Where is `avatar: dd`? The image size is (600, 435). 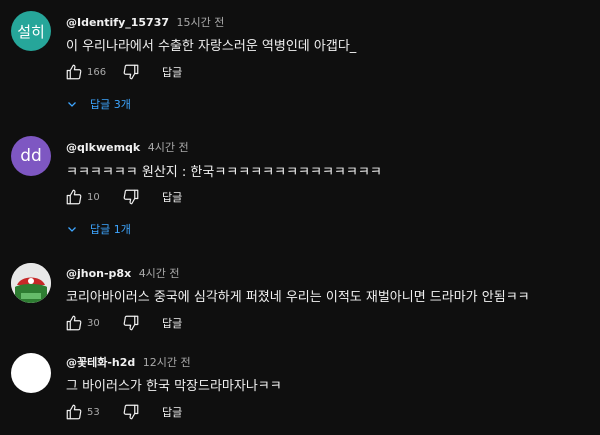
avatar: dd is located at coordinates (31, 156).